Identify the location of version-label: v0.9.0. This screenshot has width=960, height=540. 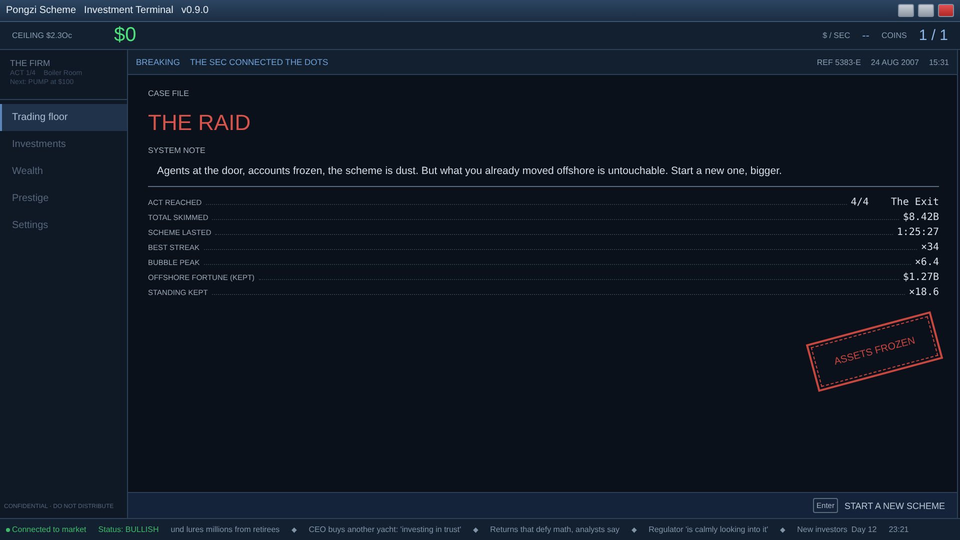
(195, 10).